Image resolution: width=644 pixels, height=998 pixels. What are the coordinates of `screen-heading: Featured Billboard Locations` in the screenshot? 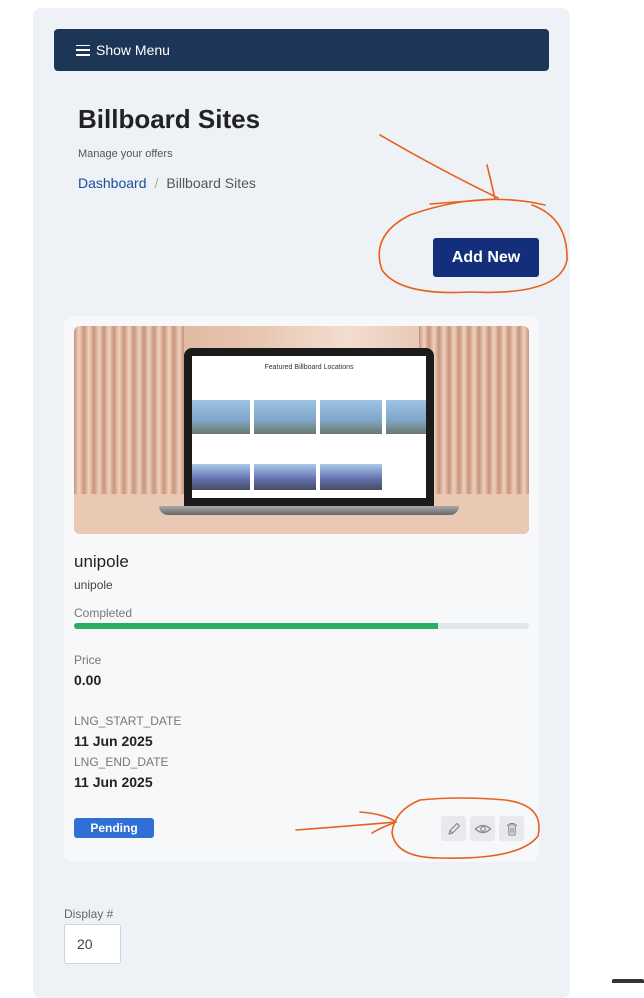 It's located at (309, 367).